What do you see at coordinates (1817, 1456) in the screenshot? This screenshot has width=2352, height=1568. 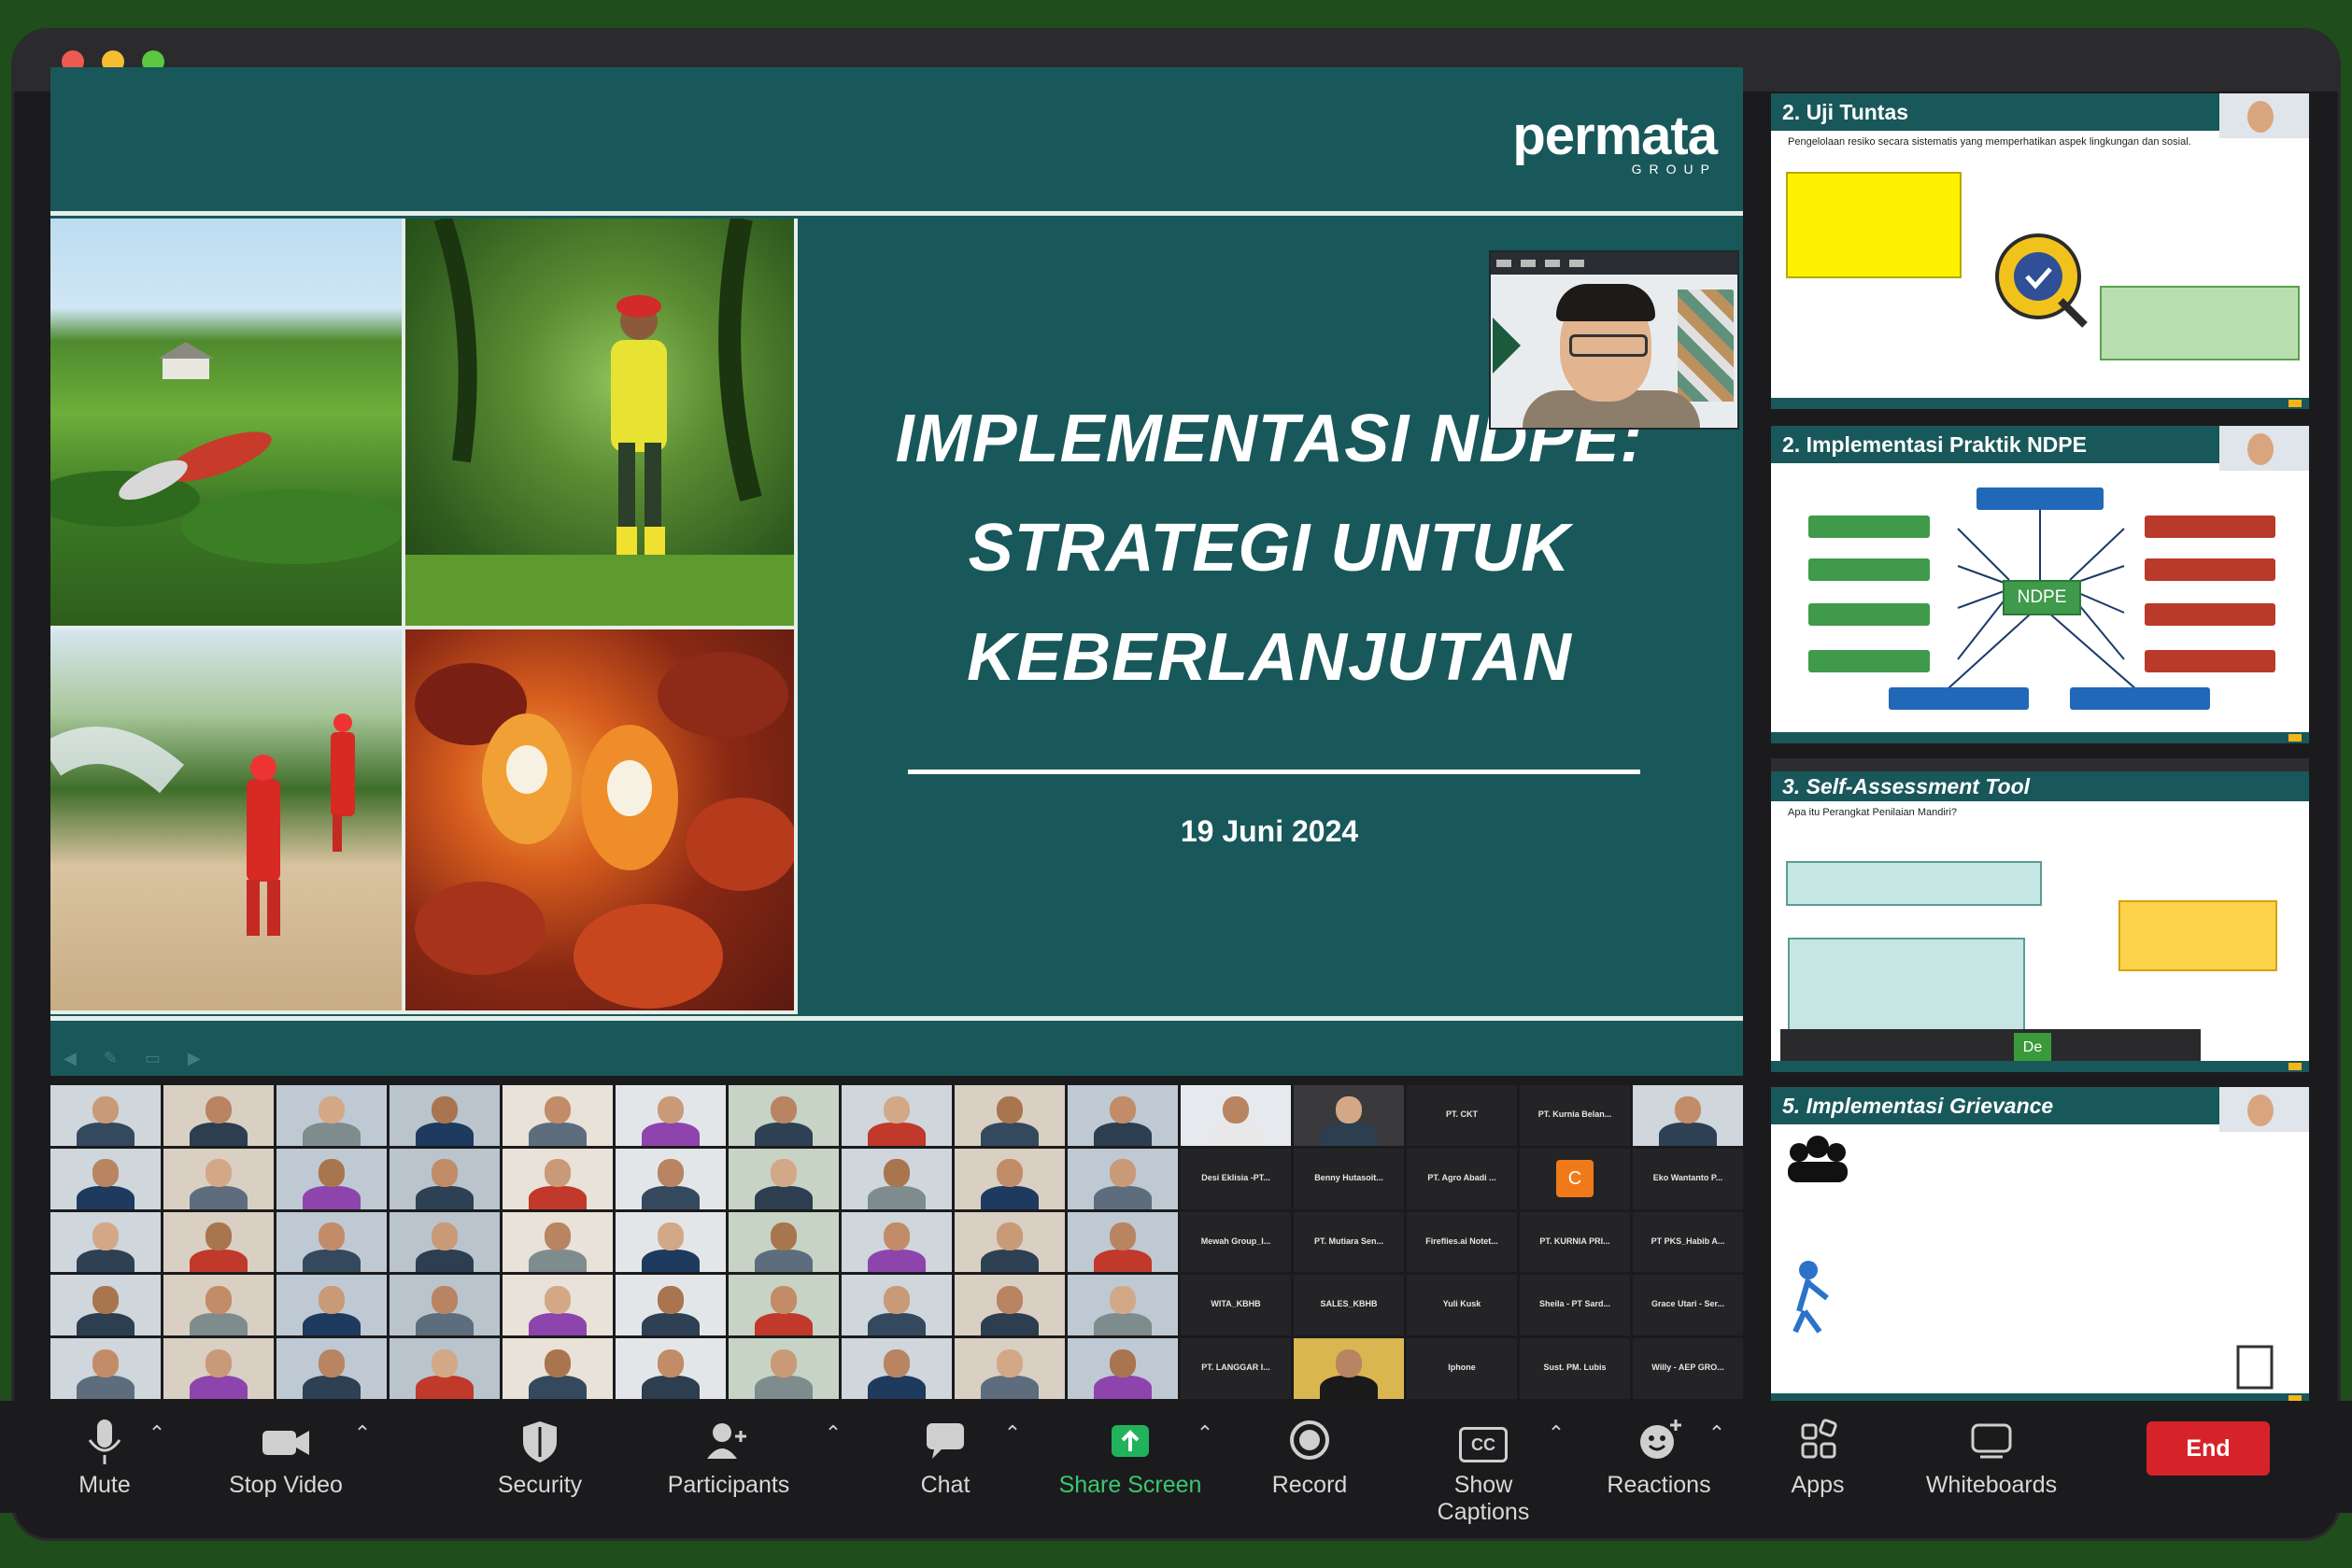 I see `apps-button: Apps` at bounding box center [1817, 1456].